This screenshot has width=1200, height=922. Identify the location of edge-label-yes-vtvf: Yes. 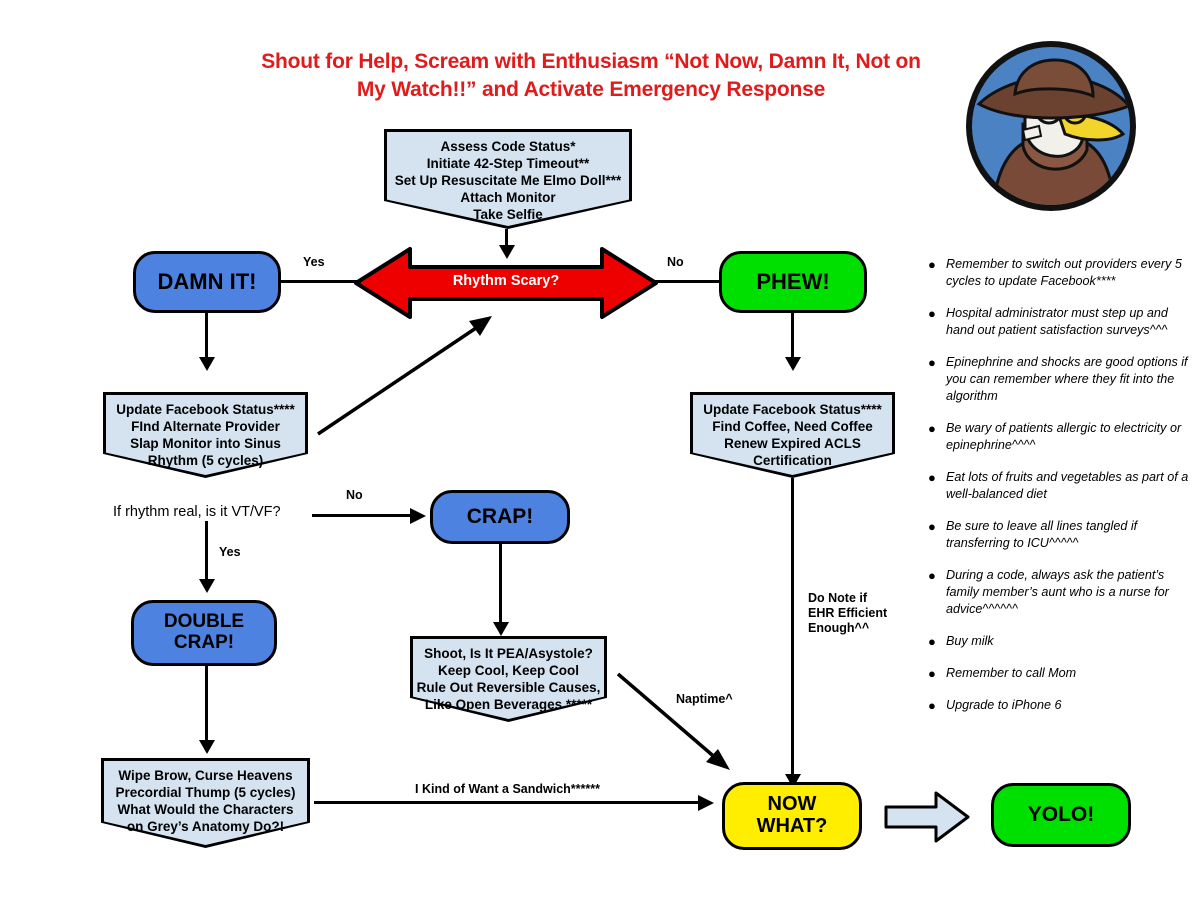
(230, 552).